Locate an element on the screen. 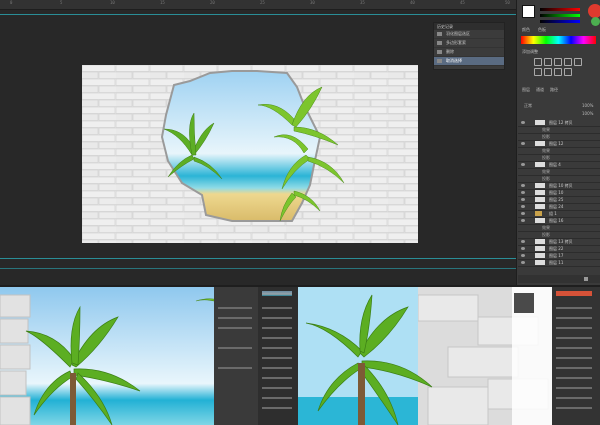 The height and width of the screenshot is (425, 600). brick-wall-edge is located at coordinates (15, 359).